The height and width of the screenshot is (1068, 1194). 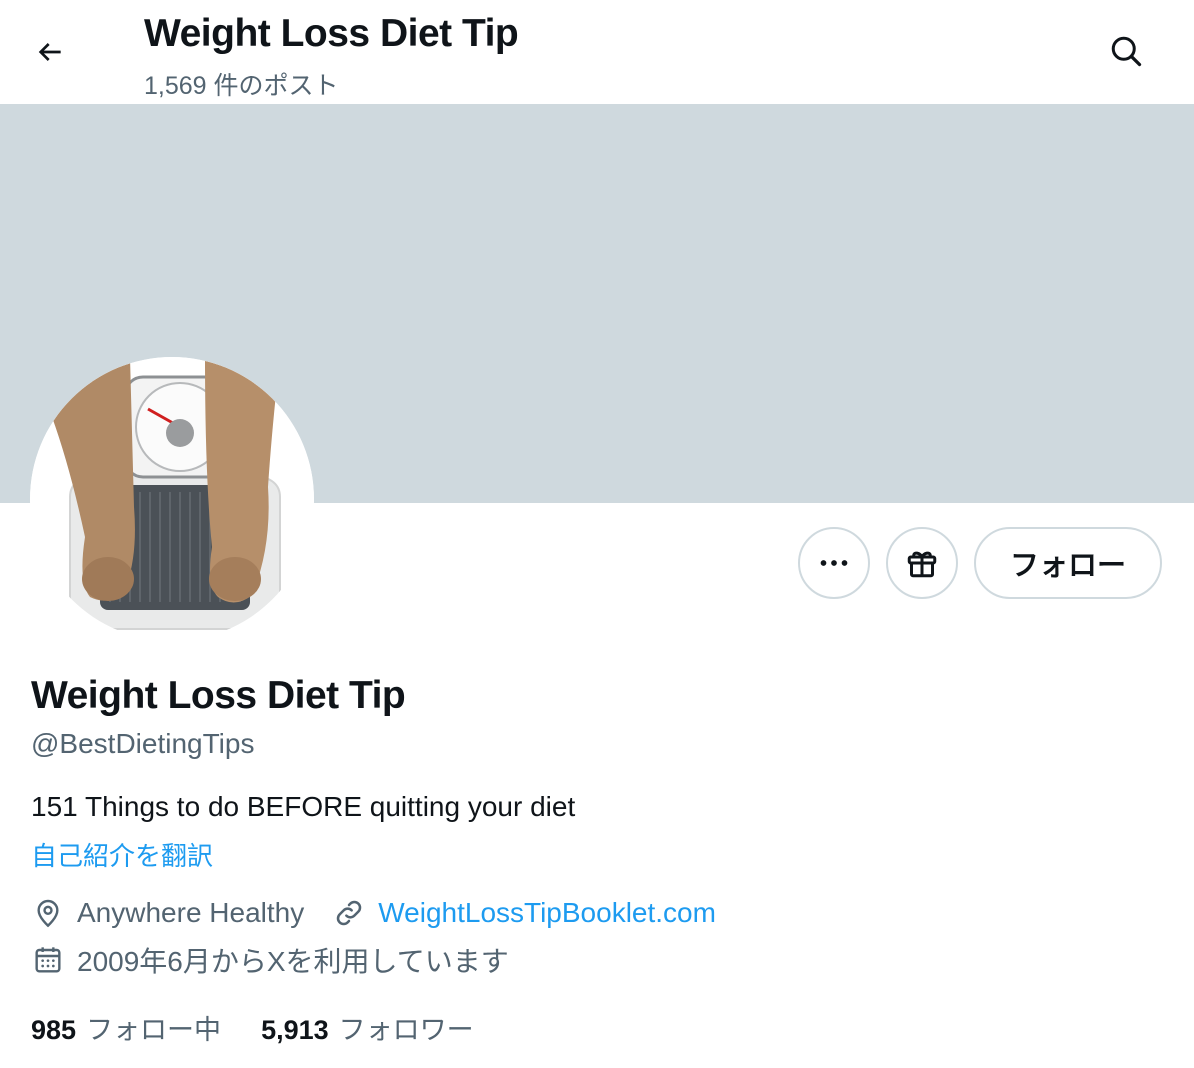 I want to click on more-button, so click(x=834, y=563).